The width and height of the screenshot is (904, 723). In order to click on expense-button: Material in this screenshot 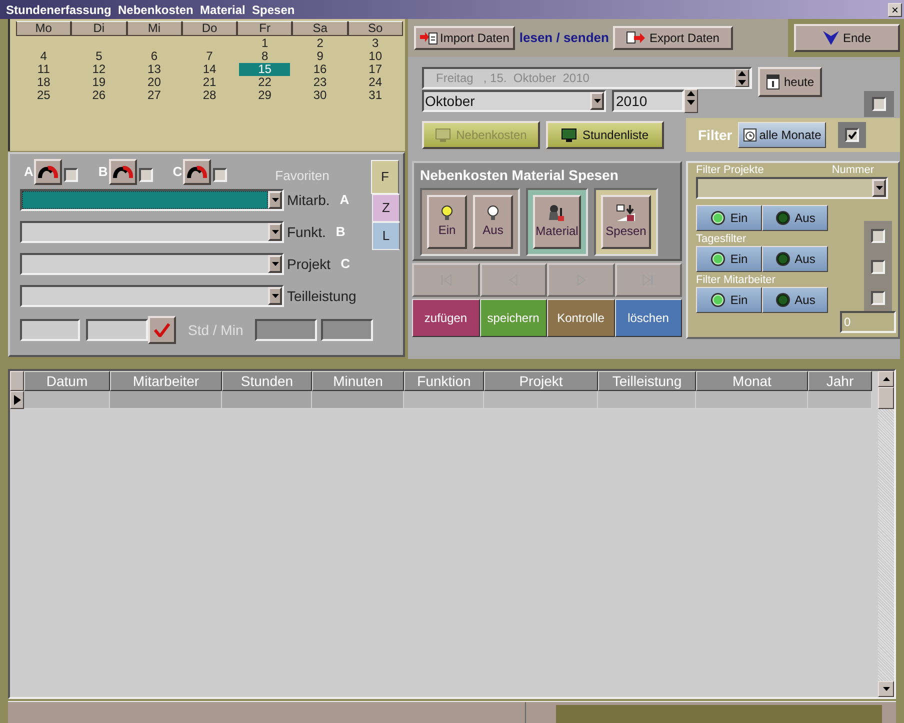, I will do `click(557, 222)`.